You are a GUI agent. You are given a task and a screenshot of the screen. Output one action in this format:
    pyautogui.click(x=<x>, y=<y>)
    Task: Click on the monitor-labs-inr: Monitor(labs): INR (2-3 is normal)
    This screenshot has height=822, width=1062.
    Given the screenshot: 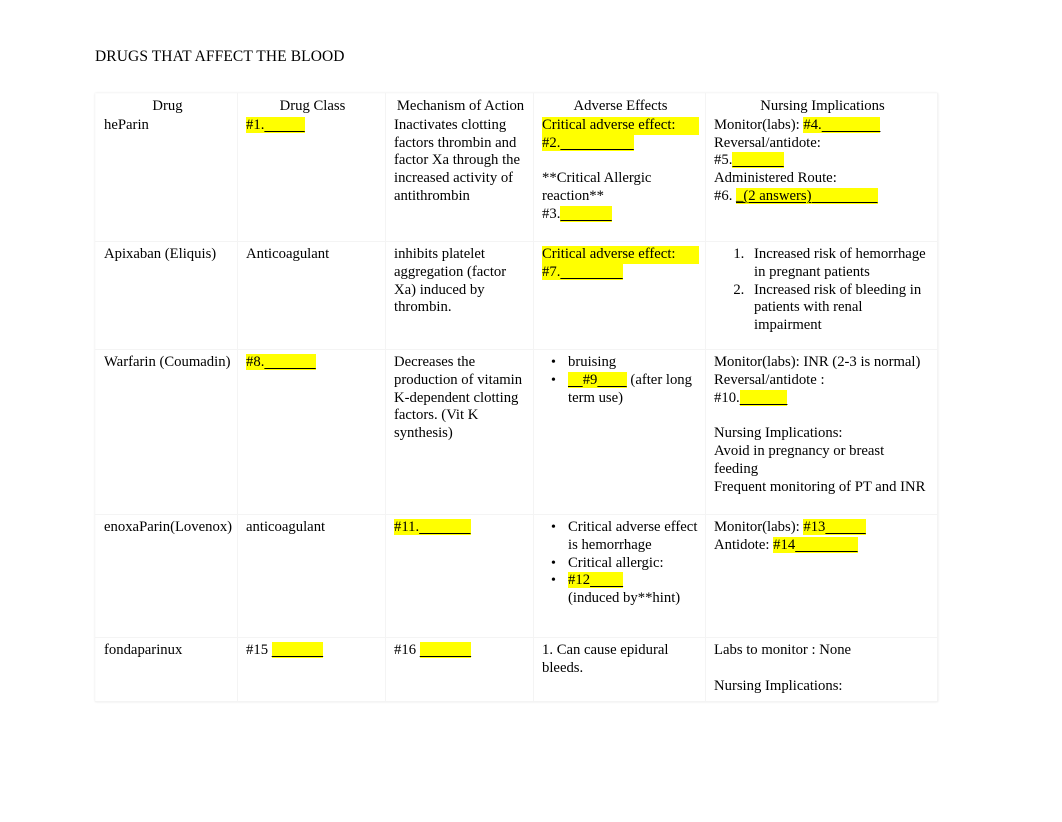 What is the action you would take?
    pyautogui.click(x=817, y=362)
    